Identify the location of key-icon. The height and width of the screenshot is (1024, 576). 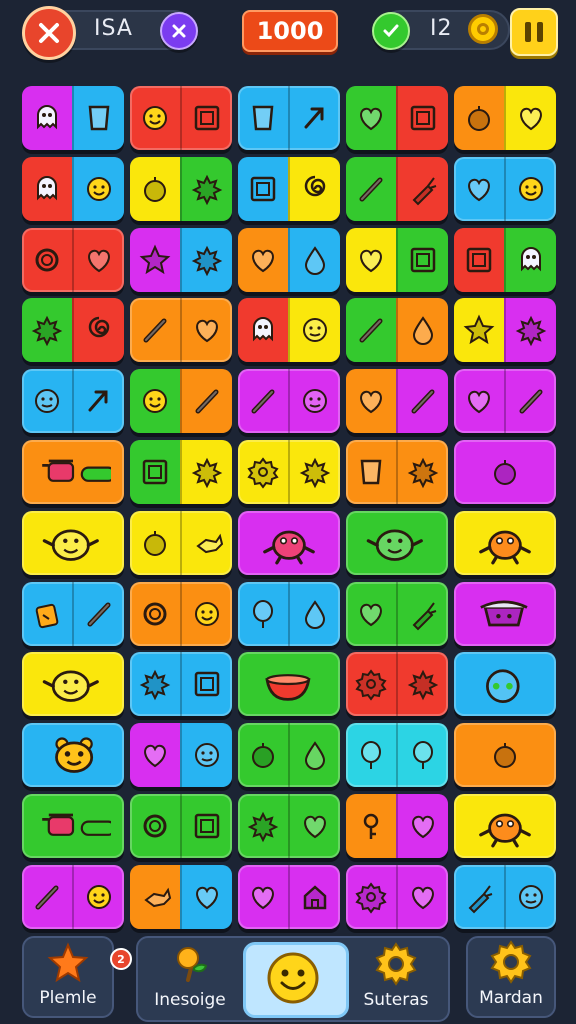
(371, 826).